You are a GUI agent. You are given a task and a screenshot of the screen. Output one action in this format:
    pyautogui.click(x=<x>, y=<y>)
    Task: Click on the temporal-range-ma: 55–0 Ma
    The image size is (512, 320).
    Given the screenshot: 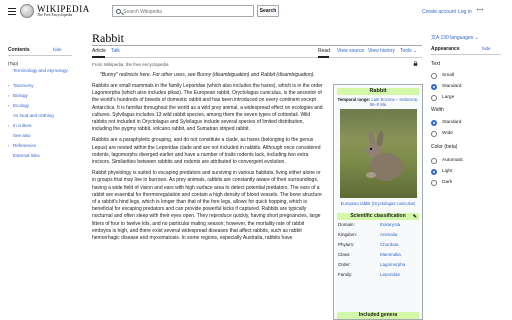 What is the action you would take?
    pyautogui.click(x=378, y=104)
    